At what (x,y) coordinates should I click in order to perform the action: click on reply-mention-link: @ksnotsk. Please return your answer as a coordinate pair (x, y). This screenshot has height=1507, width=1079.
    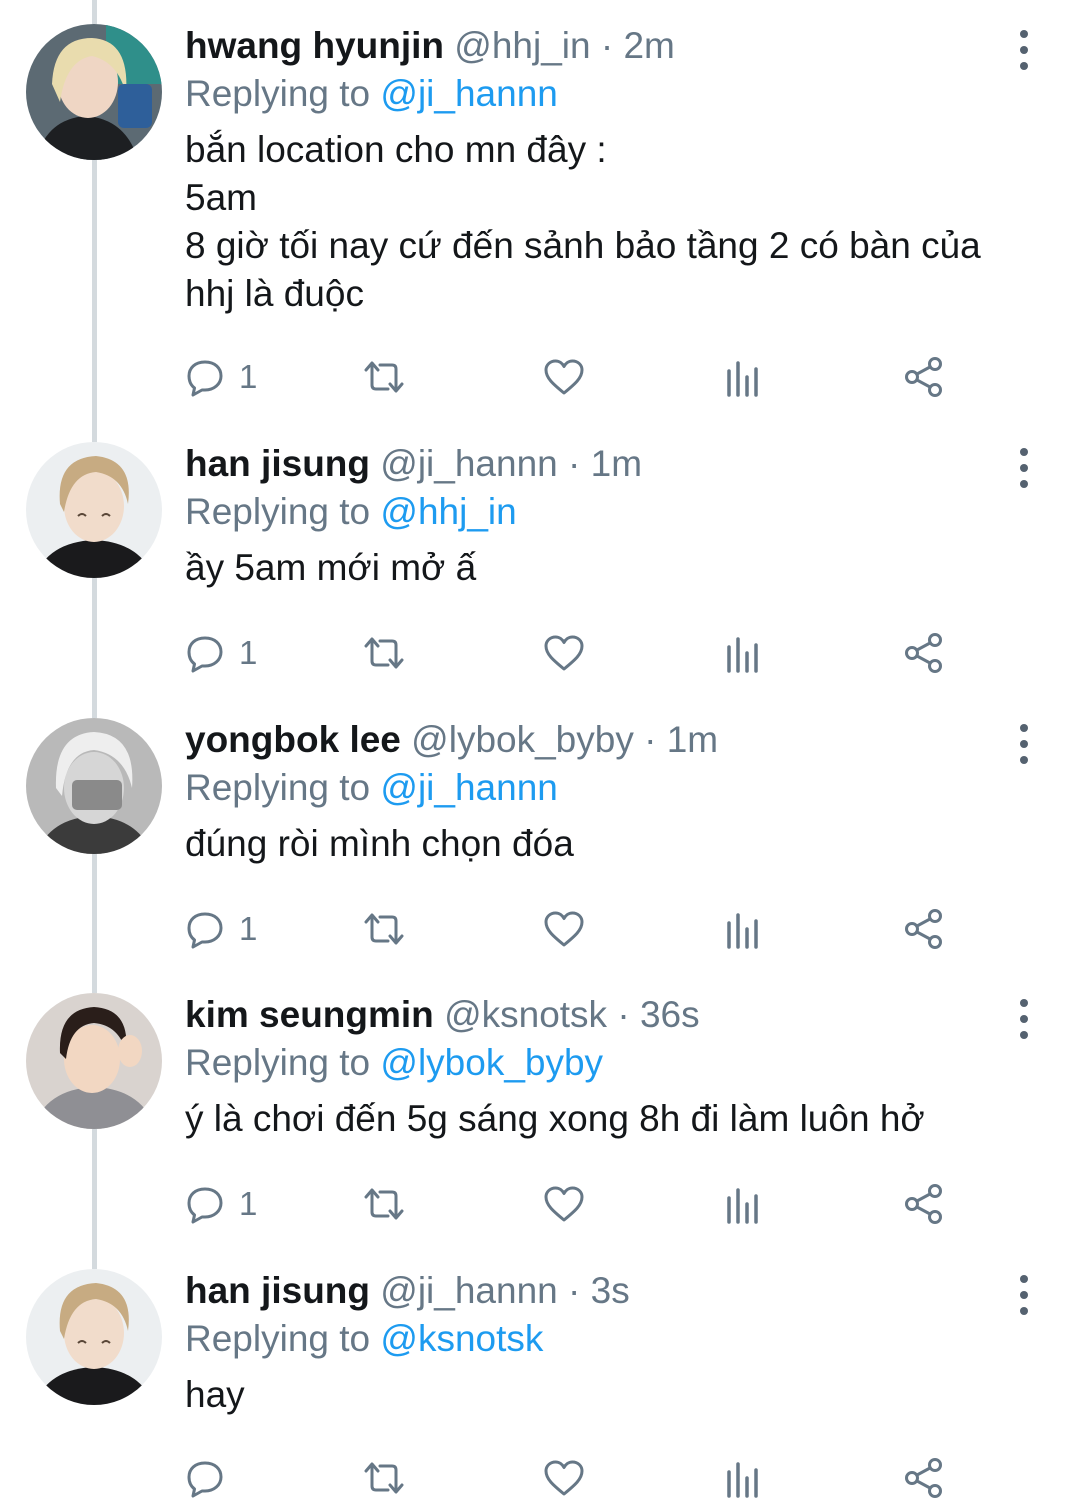
    Looking at the image, I should click on (461, 1338).